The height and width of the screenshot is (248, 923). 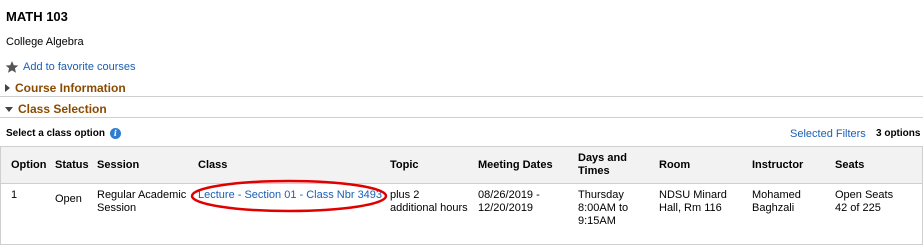 What do you see at coordinates (515, 165) in the screenshot?
I see `header-meeting-dates: Meeting Dates` at bounding box center [515, 165].